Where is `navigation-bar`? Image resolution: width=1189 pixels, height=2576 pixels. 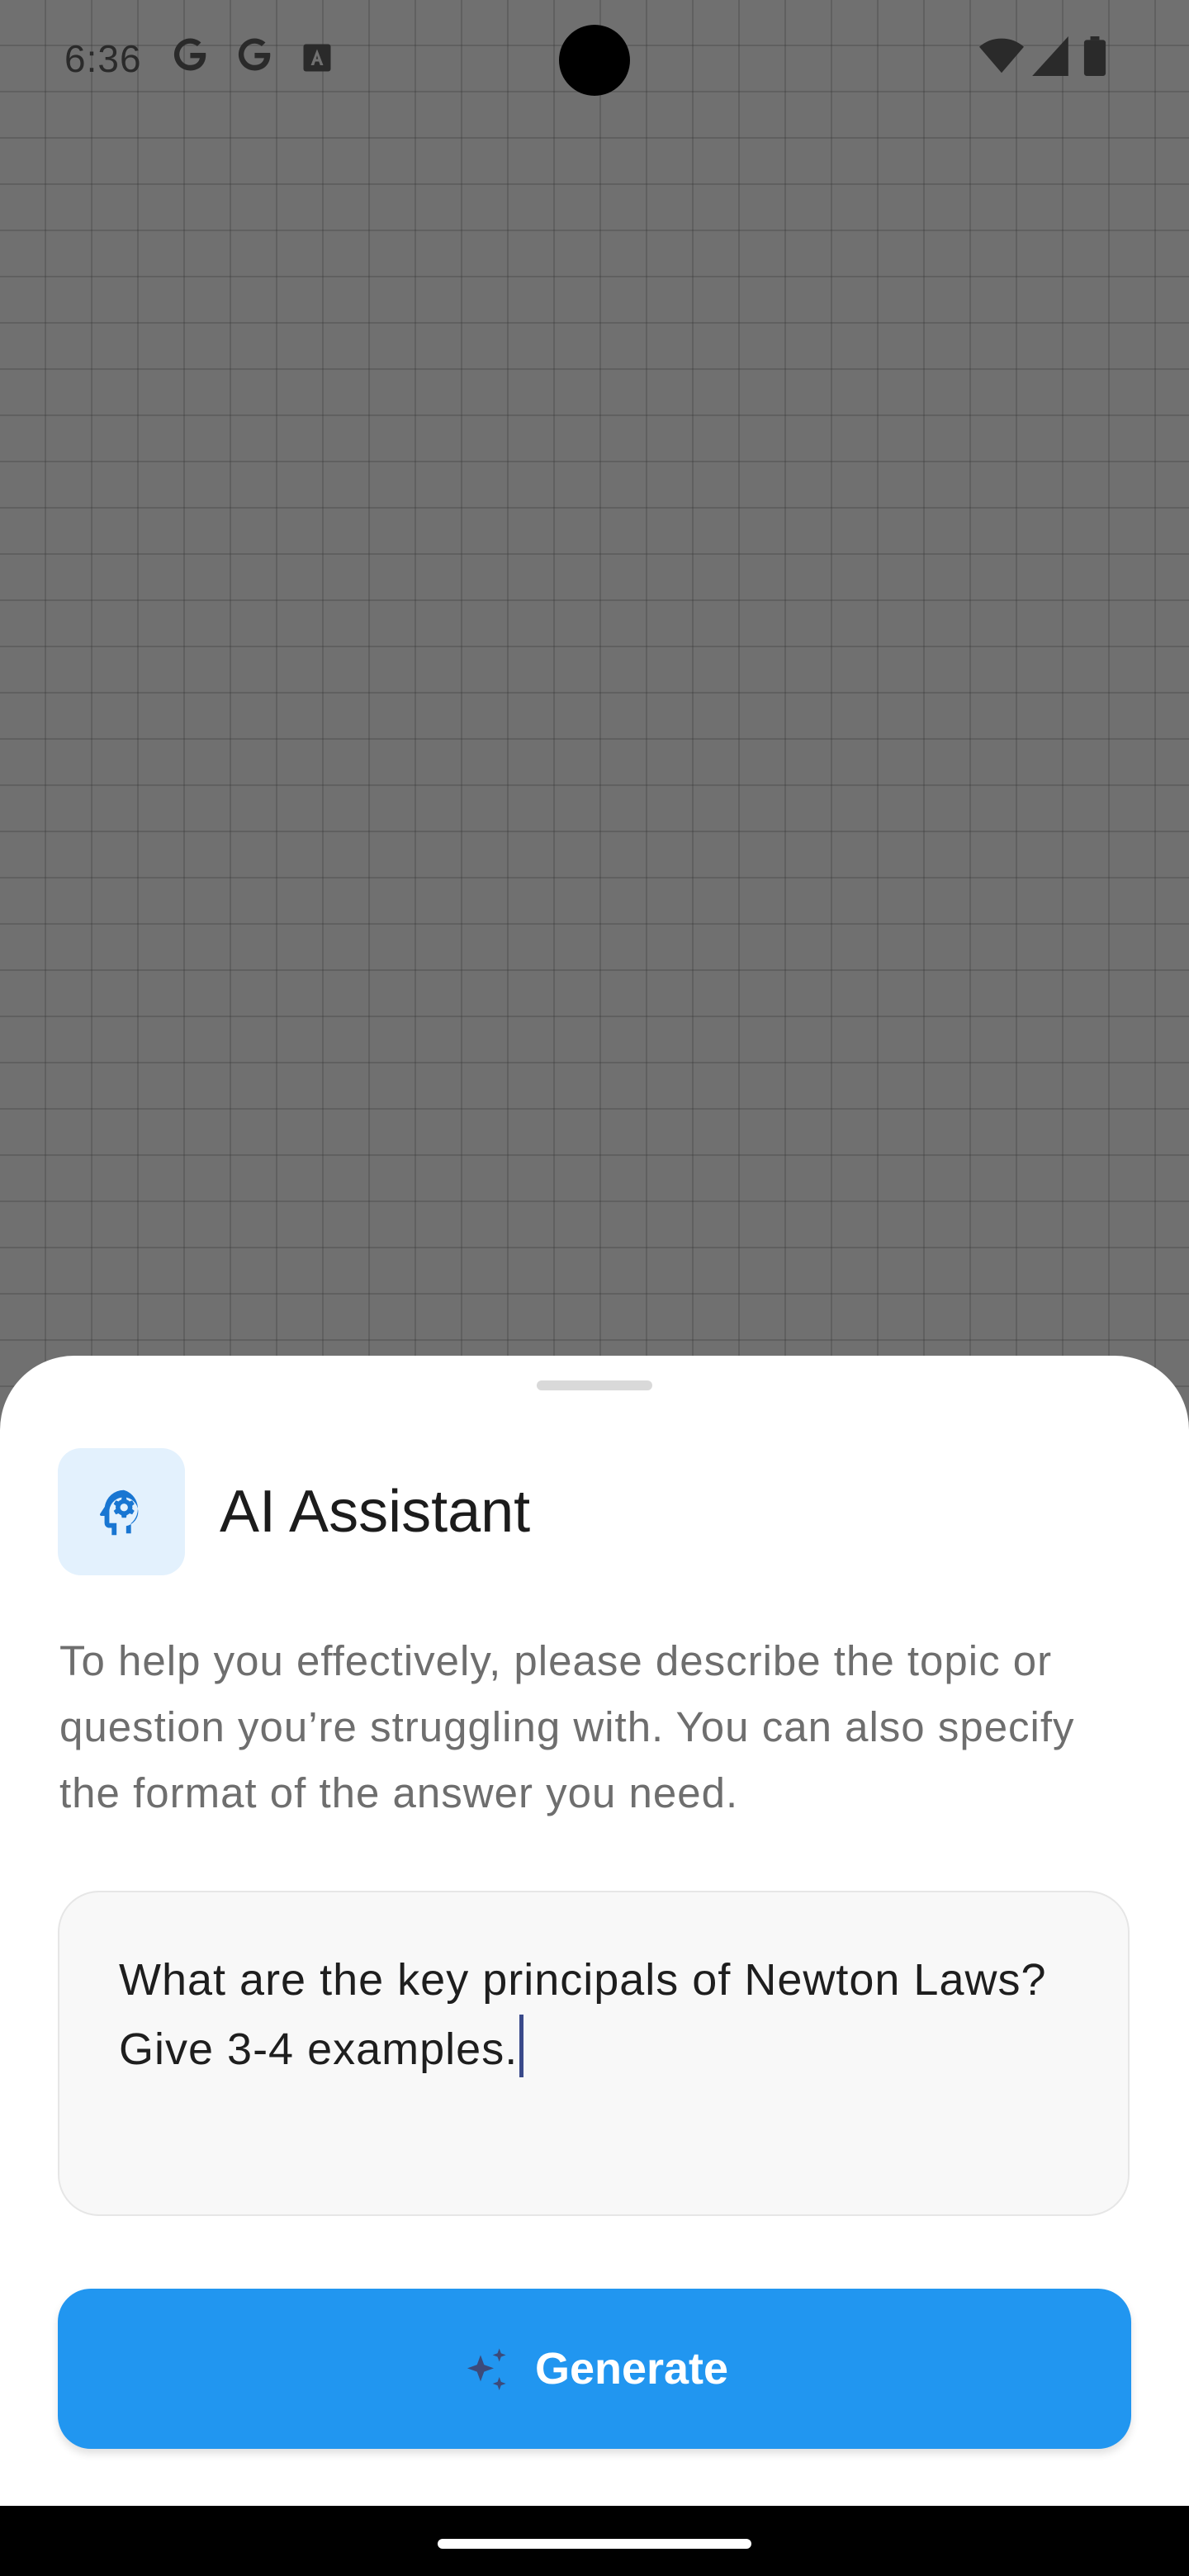
navigation-bar is located at coordinates (594, 2541).